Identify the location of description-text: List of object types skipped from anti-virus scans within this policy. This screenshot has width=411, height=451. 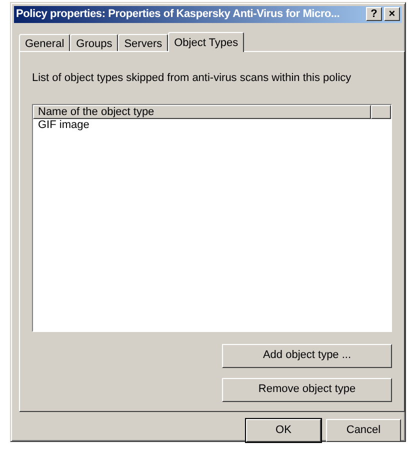
(192, 78).